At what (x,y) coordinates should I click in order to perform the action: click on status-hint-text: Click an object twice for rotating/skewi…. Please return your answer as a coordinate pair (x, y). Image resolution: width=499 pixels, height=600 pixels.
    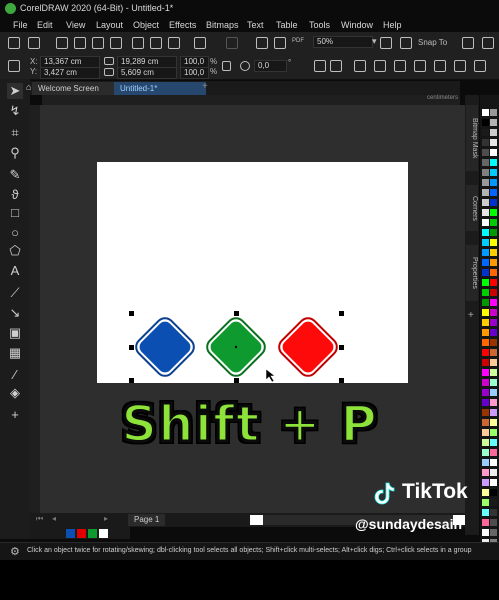
    Looking at the image, I should click on (249, 550).